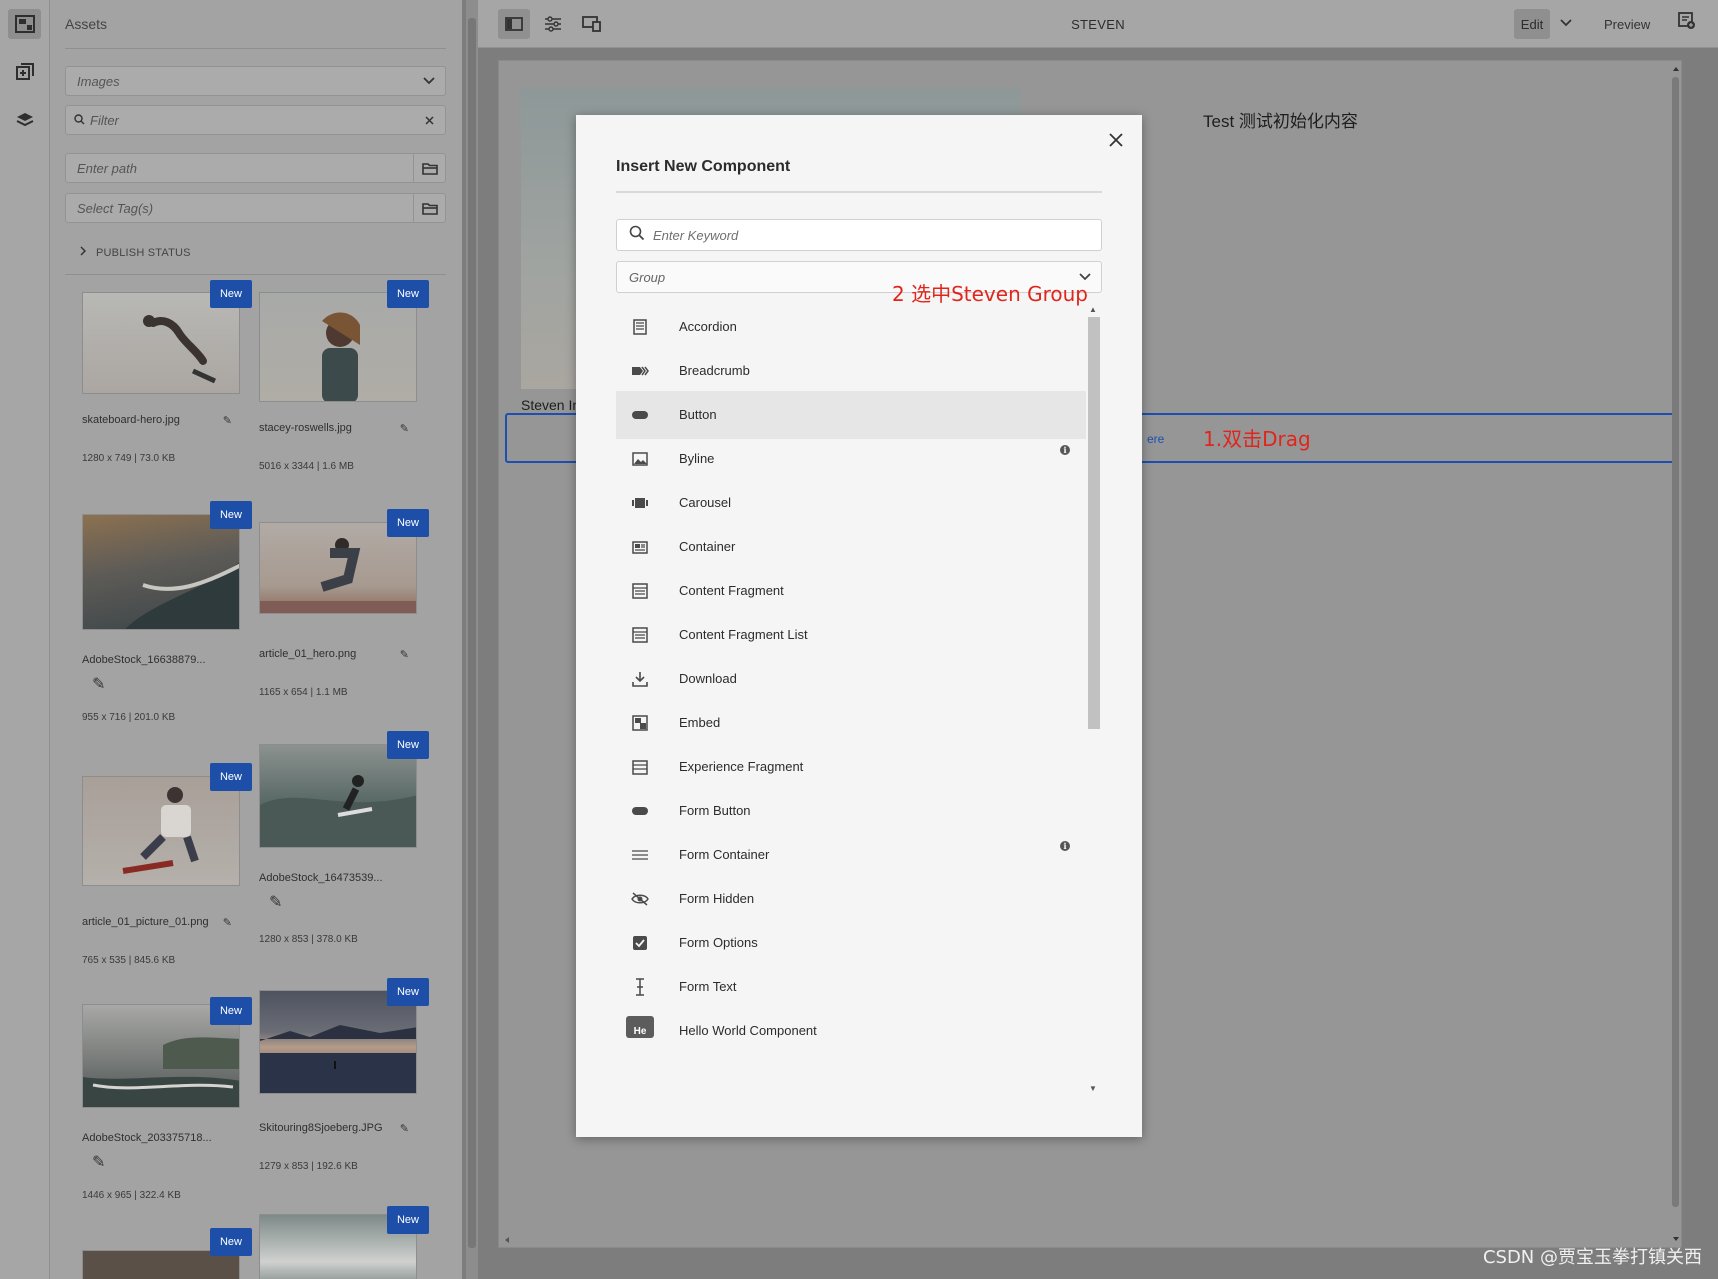  Describe the element at coordinates (851, 415) in the screenshot. I see `component-item-button: Button` at that location.